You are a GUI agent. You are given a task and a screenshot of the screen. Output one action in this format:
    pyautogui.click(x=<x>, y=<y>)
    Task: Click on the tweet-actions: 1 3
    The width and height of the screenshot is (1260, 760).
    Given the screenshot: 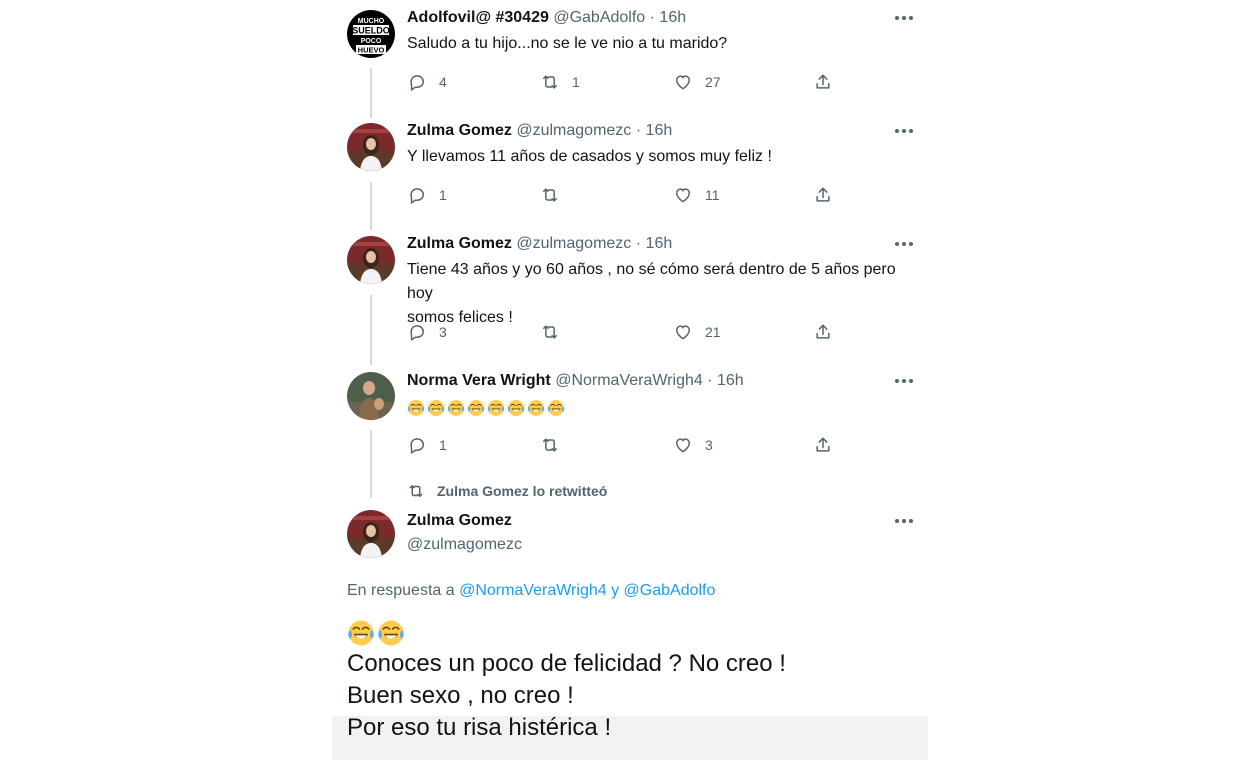 What is the action you would take?
    pyautogui.click(x=627, y=445)
    